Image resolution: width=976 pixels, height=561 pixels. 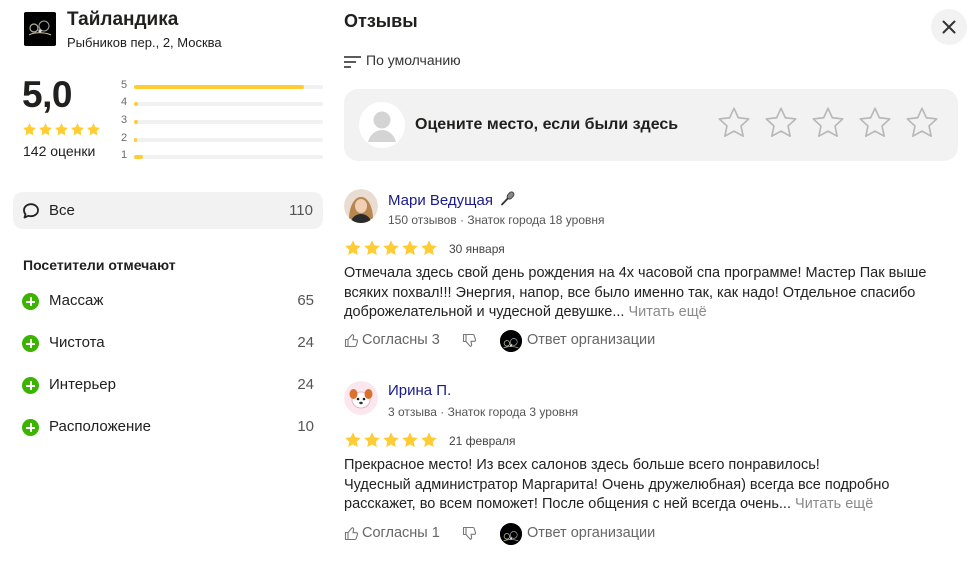 What do you see at coordinates (482, 441) in the screenshot?
I see `review-date: 21 февраля` at bounding box center [482, 441].